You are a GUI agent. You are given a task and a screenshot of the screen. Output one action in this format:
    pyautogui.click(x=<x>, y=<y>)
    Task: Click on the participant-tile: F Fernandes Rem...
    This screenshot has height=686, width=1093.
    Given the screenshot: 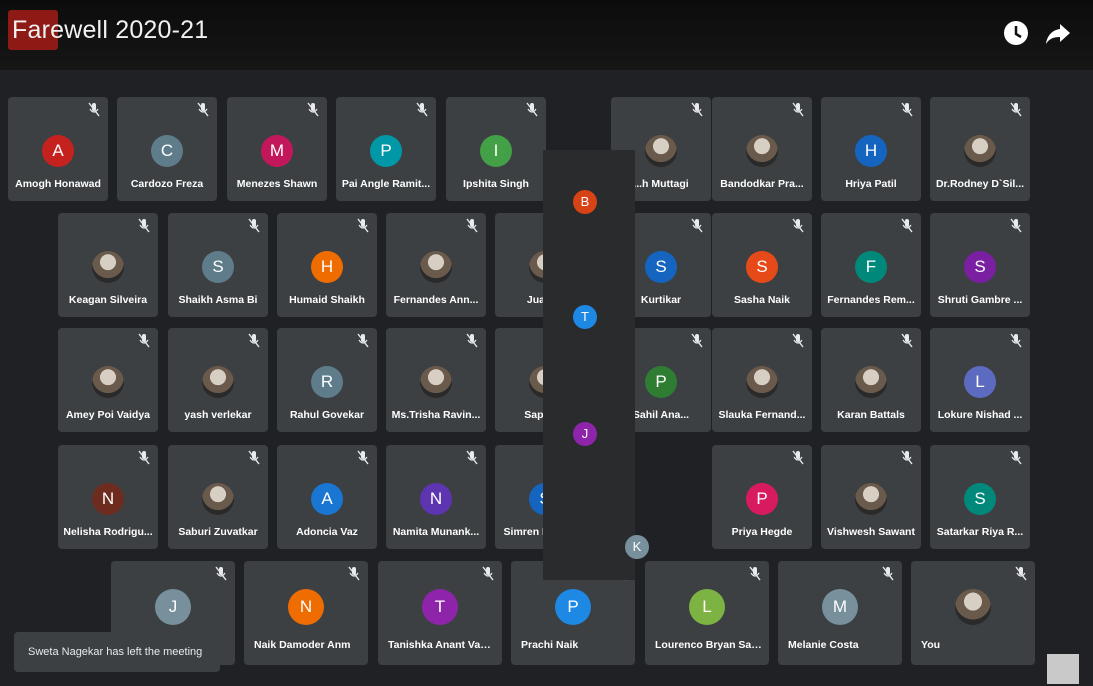 What is the action you would take?
    pyautogui.click(x=871, y=265)
    